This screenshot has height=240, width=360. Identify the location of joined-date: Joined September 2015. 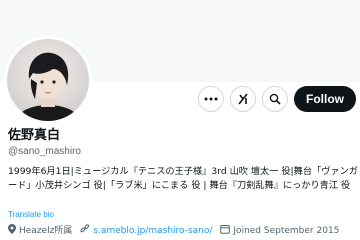
(286, 231).